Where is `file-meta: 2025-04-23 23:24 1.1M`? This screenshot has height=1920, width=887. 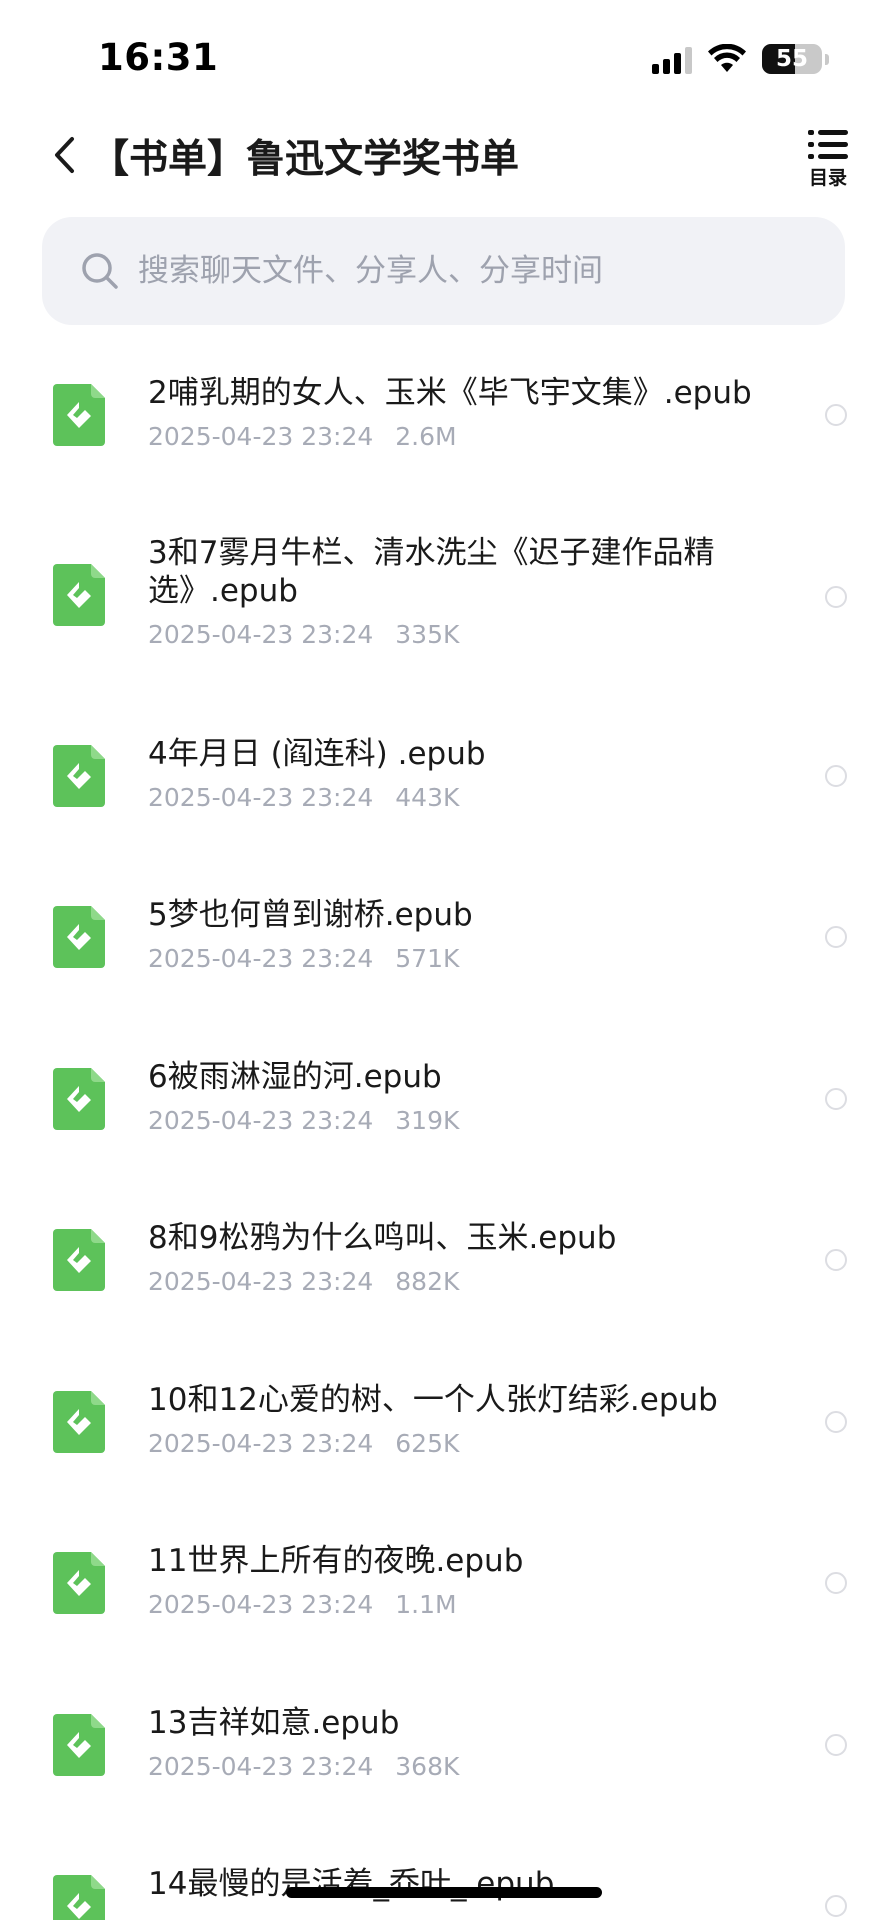 file-meta: 2025-04-23 23:24 1.1M is located at coordinates (462, 1604).